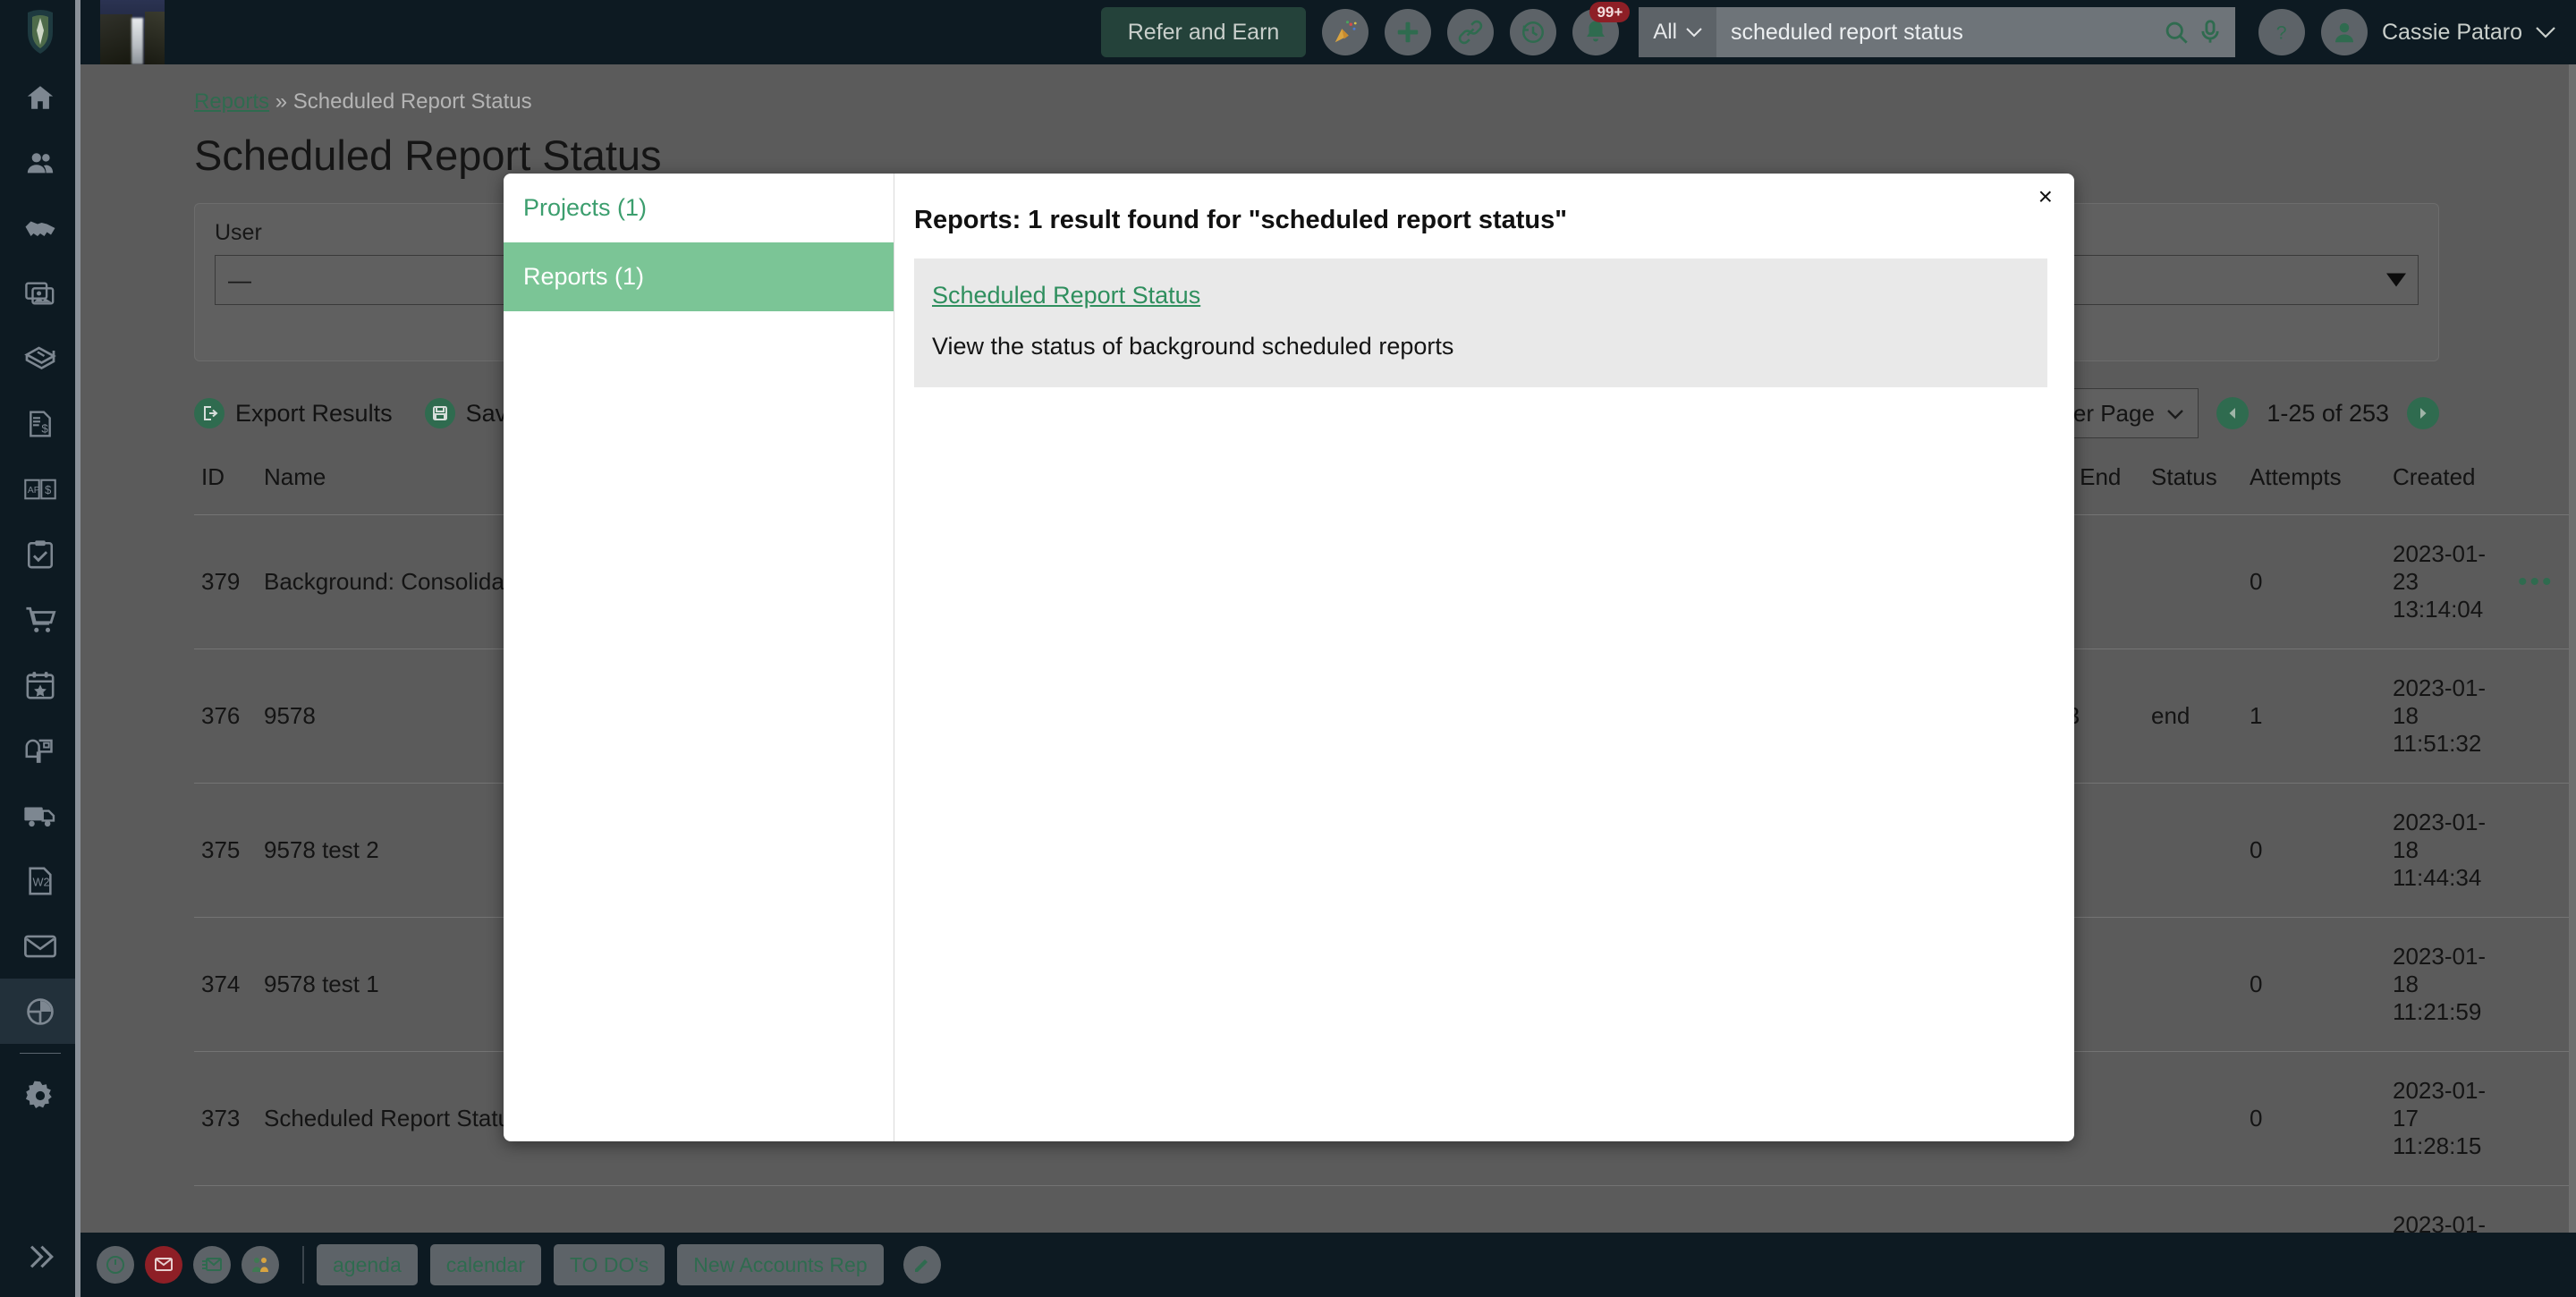  What do you see at coordinates (2448, 1118) in the screenshot?
I see `cell-created: 2023-01-17 11:28:15` at bounding box center [2448, 1118].